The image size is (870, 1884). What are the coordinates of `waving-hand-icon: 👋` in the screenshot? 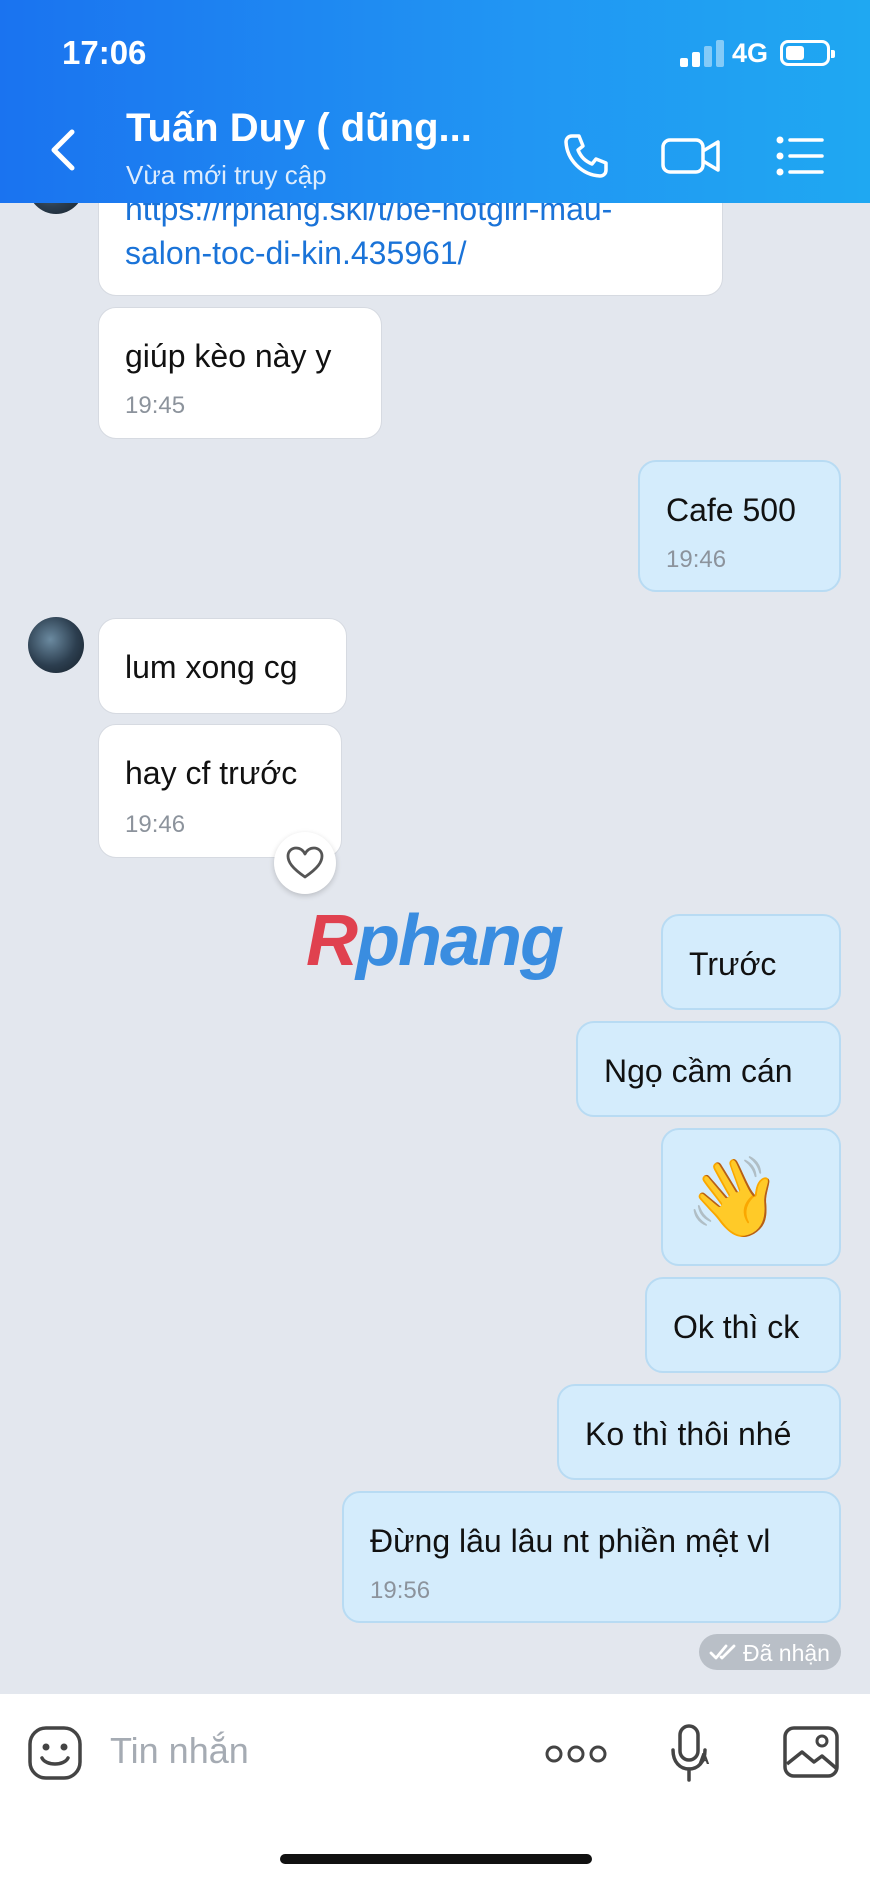 It's located at (734, 1197).